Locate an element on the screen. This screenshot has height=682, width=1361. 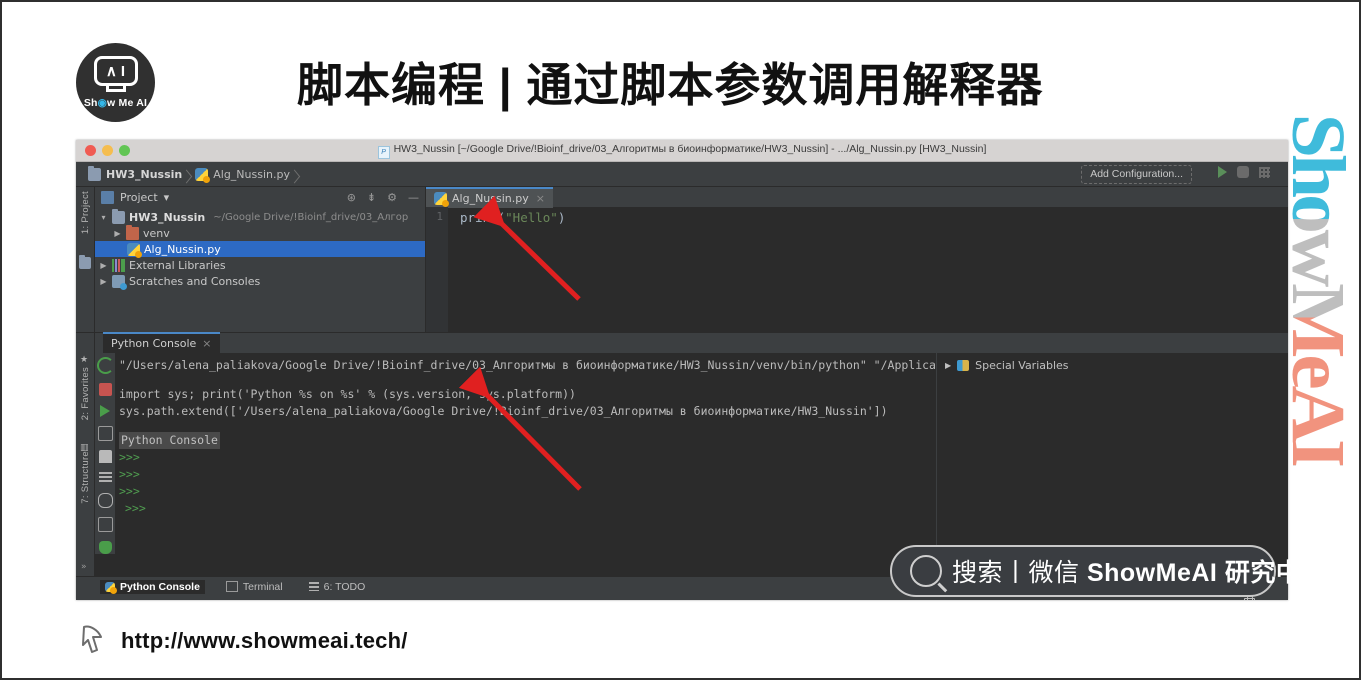
tool-button-label: Terminal is located at coordinates (262, 586).